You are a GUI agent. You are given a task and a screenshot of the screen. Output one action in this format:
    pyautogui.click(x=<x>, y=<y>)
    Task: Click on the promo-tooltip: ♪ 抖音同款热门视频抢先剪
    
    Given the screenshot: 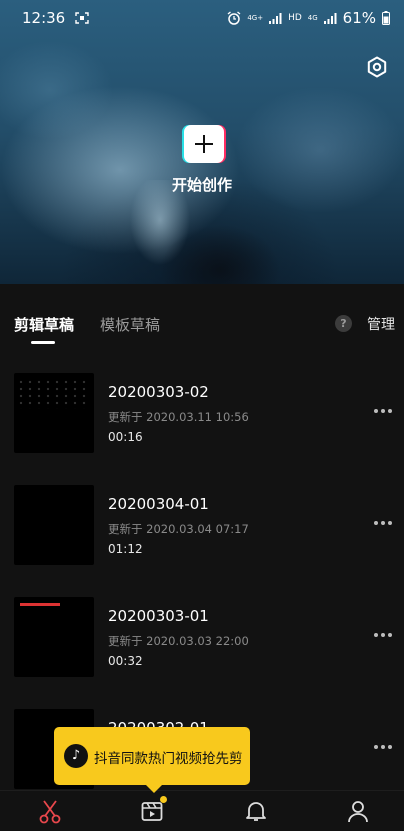 What is the action you would take?
    pyautogui.click(x=152, y=760)
    